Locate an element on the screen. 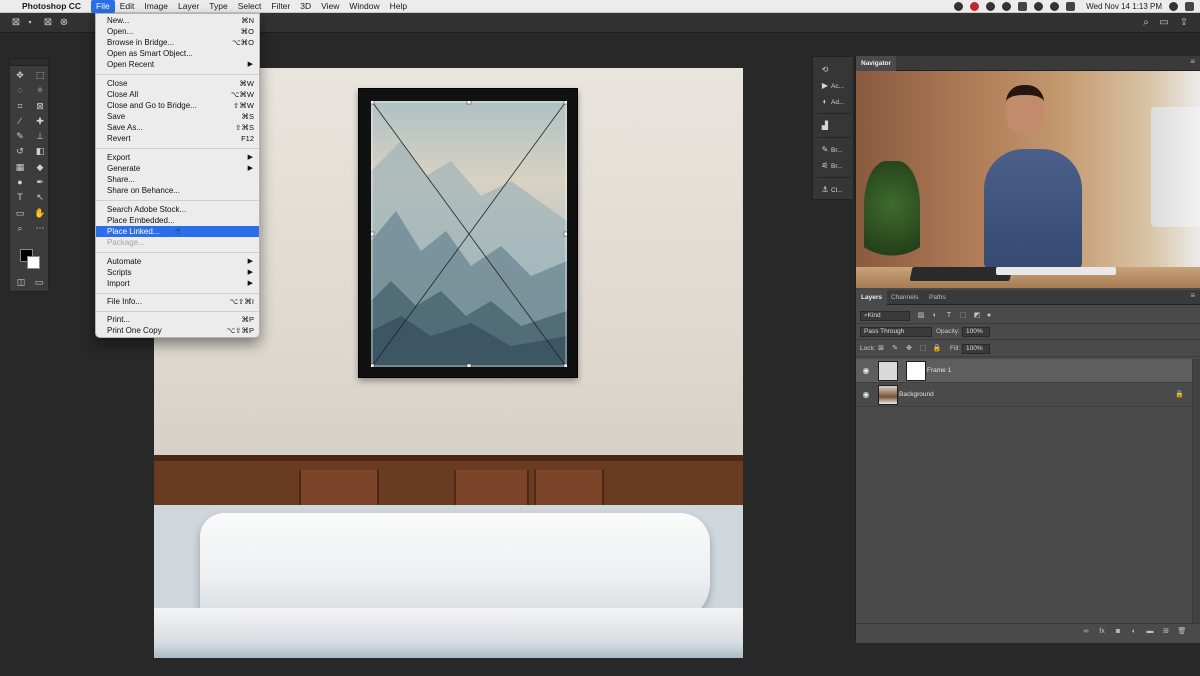 Image resolution: width=1200 pixels, height=676 pixels. menu-item-open: Open... ⌘O is located at coordinates (177, 31).